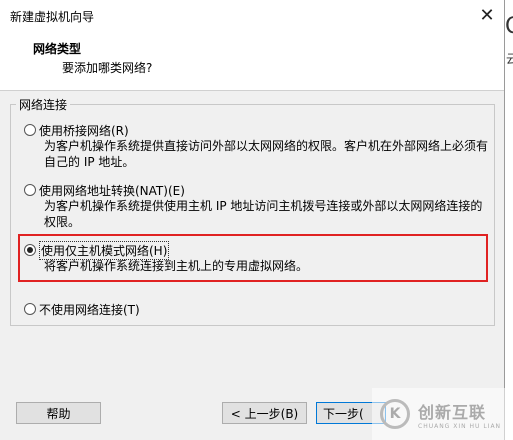  I want to click on option-description: 将客户机操作系统连接到主机上的专用虚拟网络。, so click(176, 266).